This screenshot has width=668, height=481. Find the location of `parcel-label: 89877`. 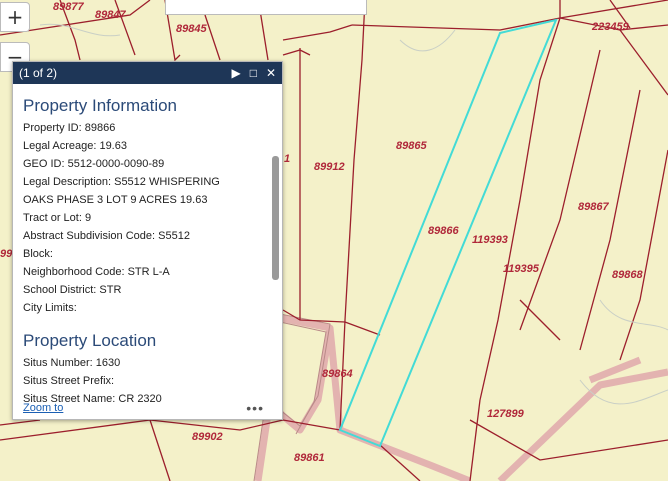

parcel-label: 89877 is located at coordinates (68, 7).